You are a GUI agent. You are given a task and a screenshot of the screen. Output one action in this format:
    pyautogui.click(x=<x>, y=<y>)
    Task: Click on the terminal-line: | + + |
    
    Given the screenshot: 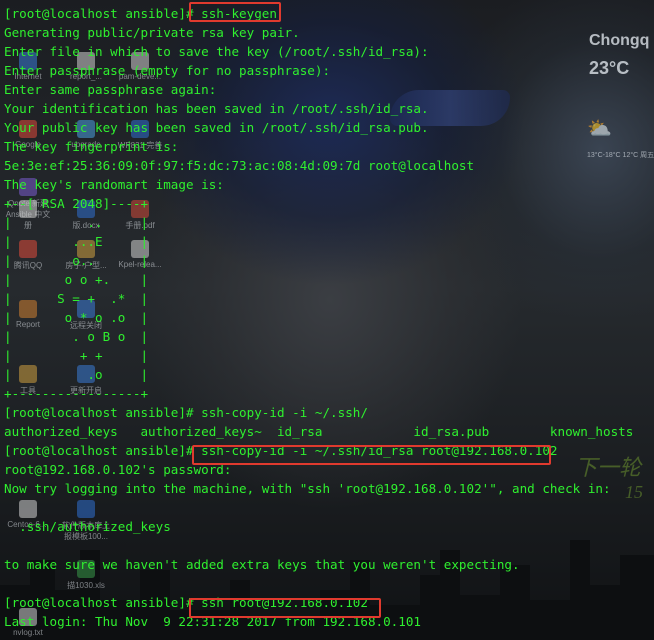 What is the action you would take?
    pyautogui.click(x=76, y=355)
    